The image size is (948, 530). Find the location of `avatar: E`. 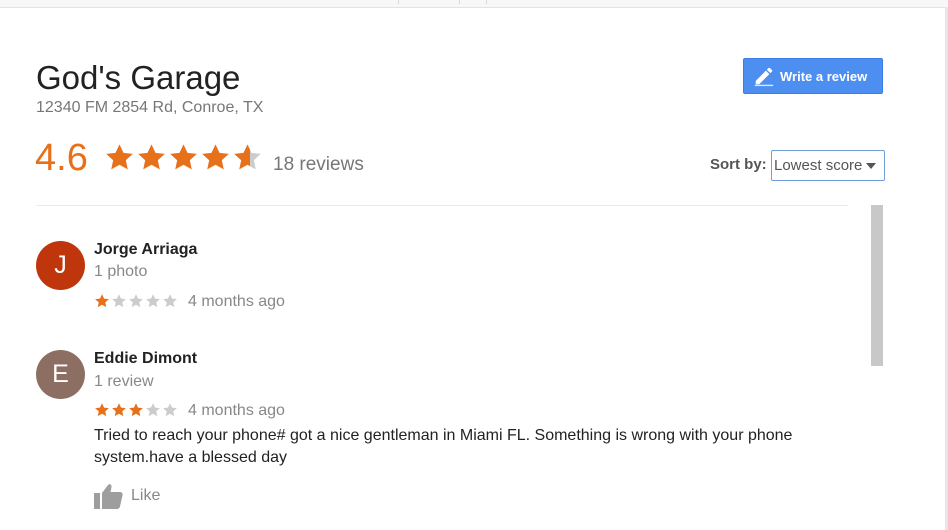

avatar: E is located at coordinates (60, 374).